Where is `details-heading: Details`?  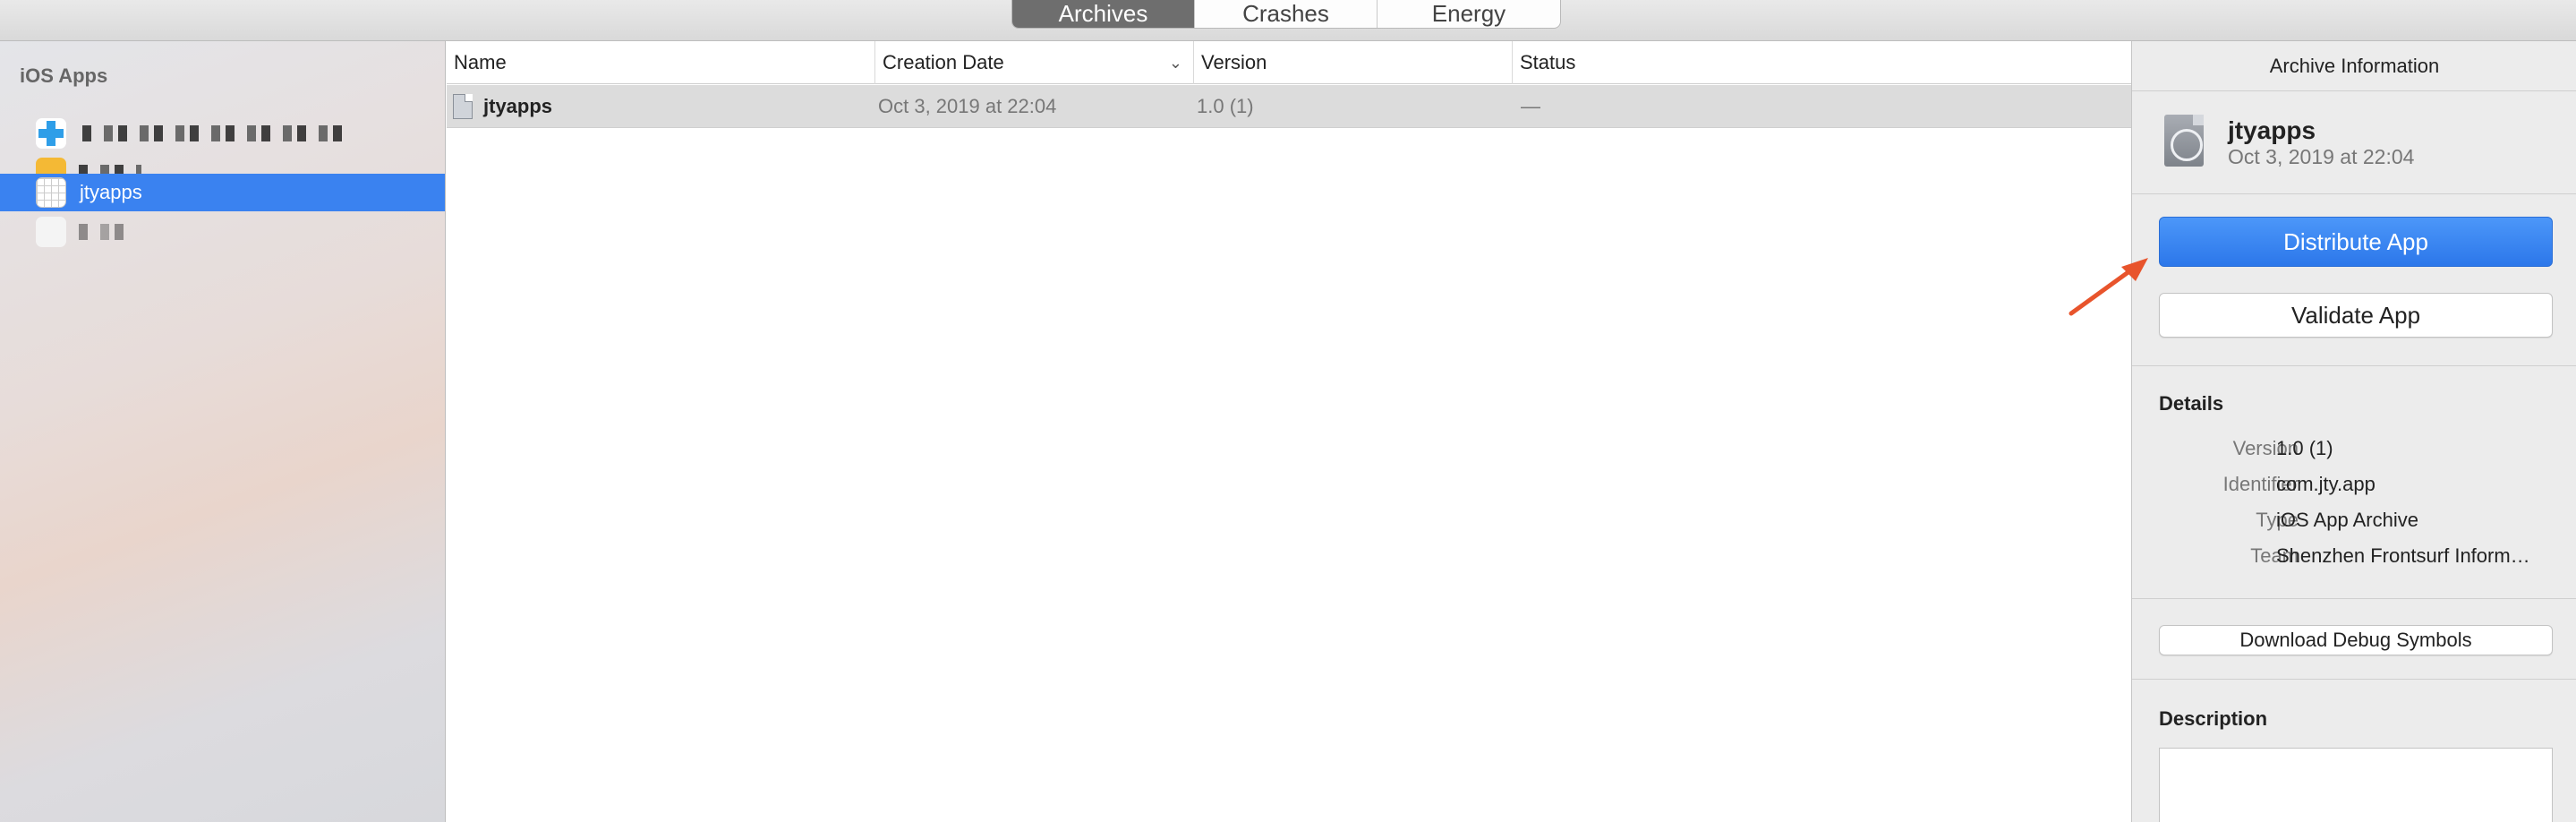
details-heading: Details is located at coordinates (2191, 403).